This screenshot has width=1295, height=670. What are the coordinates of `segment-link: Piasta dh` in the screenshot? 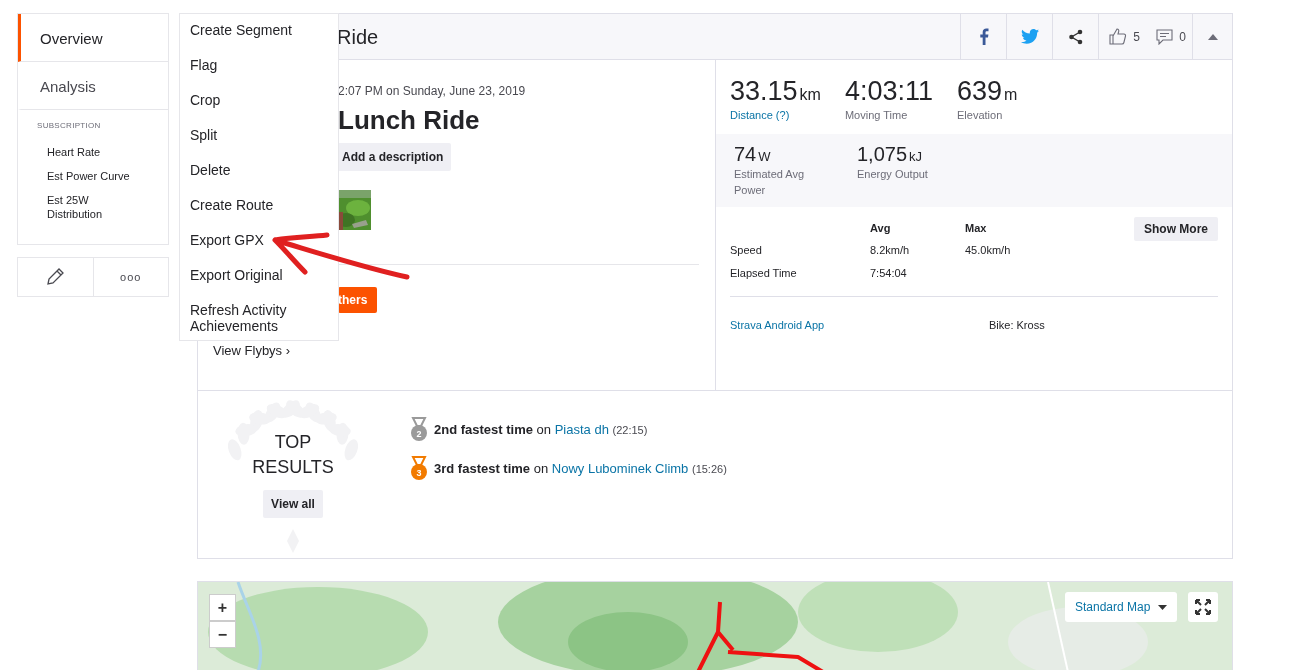 It's located at (581, 429).